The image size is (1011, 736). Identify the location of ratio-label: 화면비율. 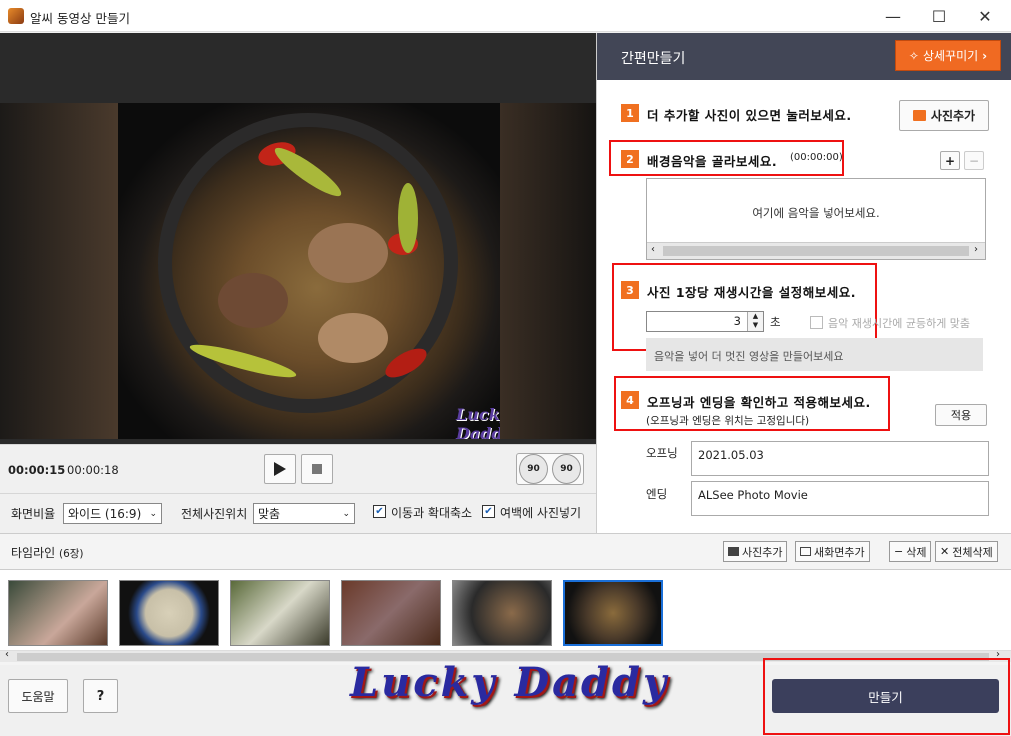
(33, 514).